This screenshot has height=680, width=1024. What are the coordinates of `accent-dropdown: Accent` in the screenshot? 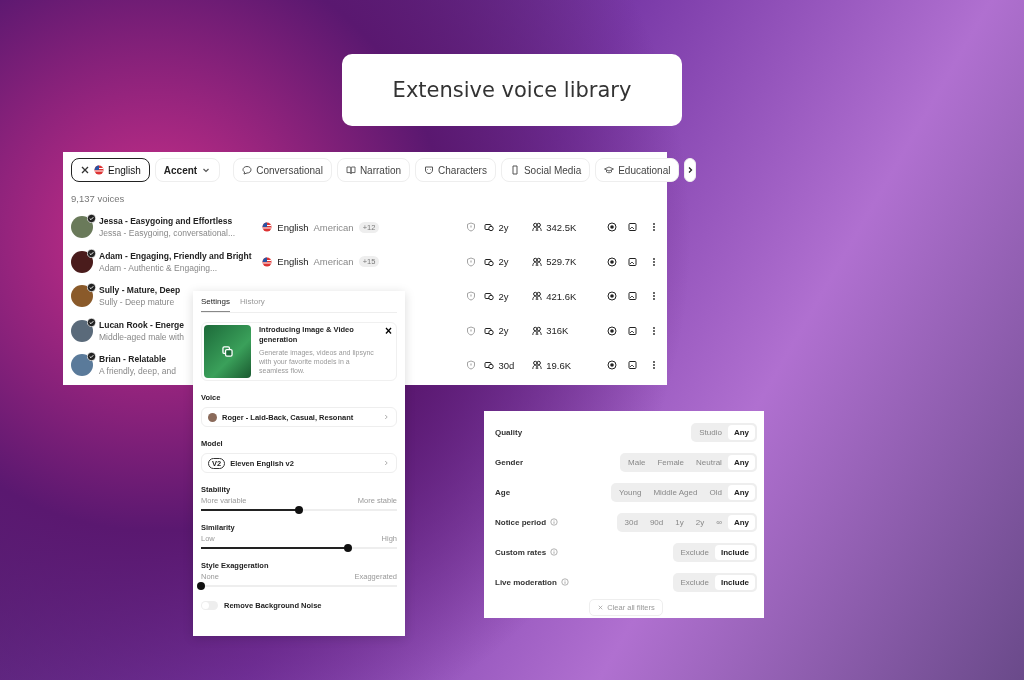 It's located at (187, 170).